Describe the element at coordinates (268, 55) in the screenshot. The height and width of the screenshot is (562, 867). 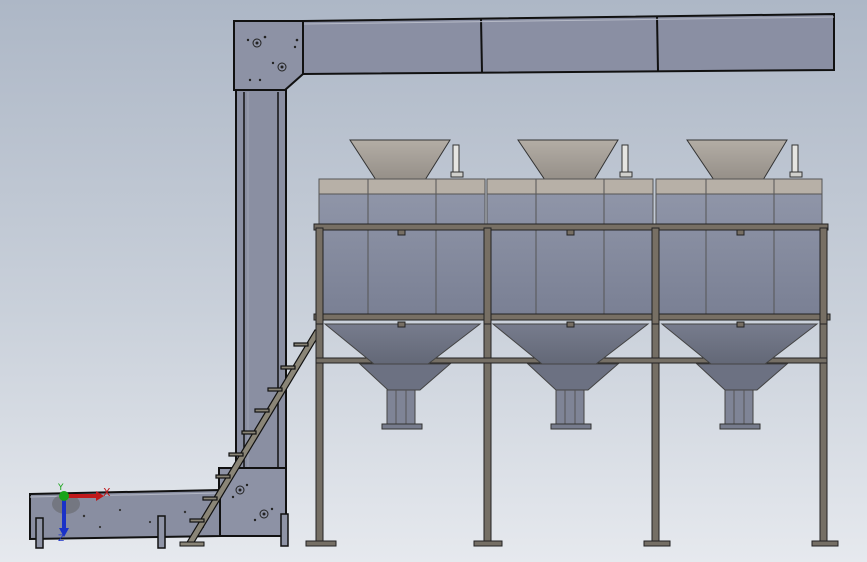
I see `elevator-head` at that location.